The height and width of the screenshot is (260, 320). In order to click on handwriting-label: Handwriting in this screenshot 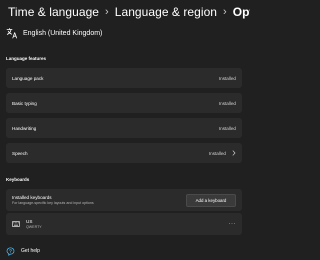, I will do `click(24, 128)`.